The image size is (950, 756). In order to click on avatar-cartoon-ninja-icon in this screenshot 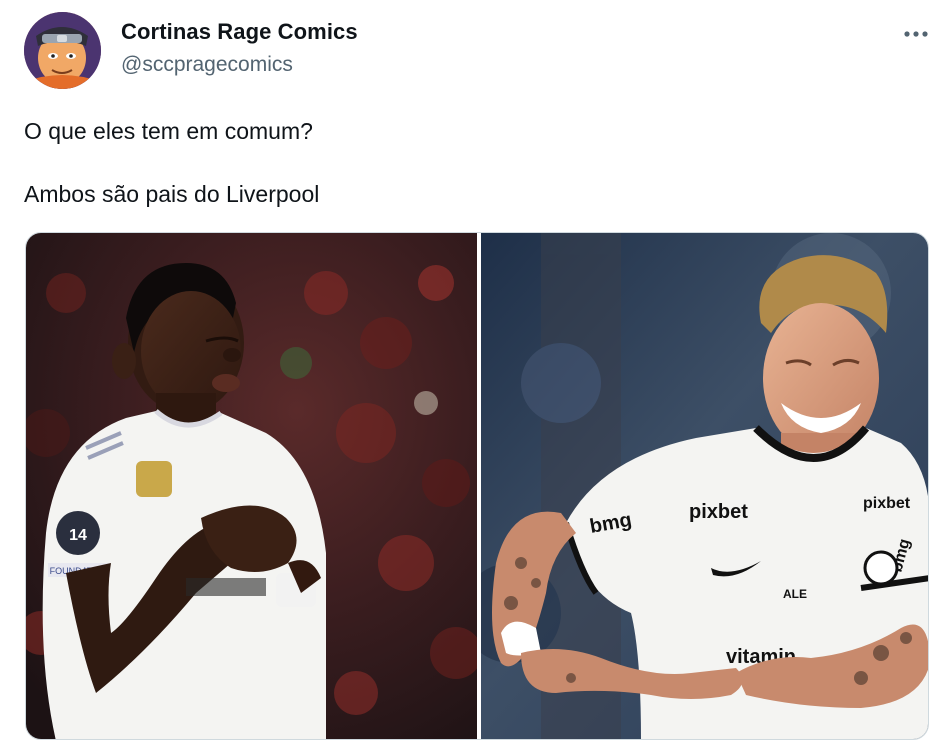, I will do `click(62, 50)`.